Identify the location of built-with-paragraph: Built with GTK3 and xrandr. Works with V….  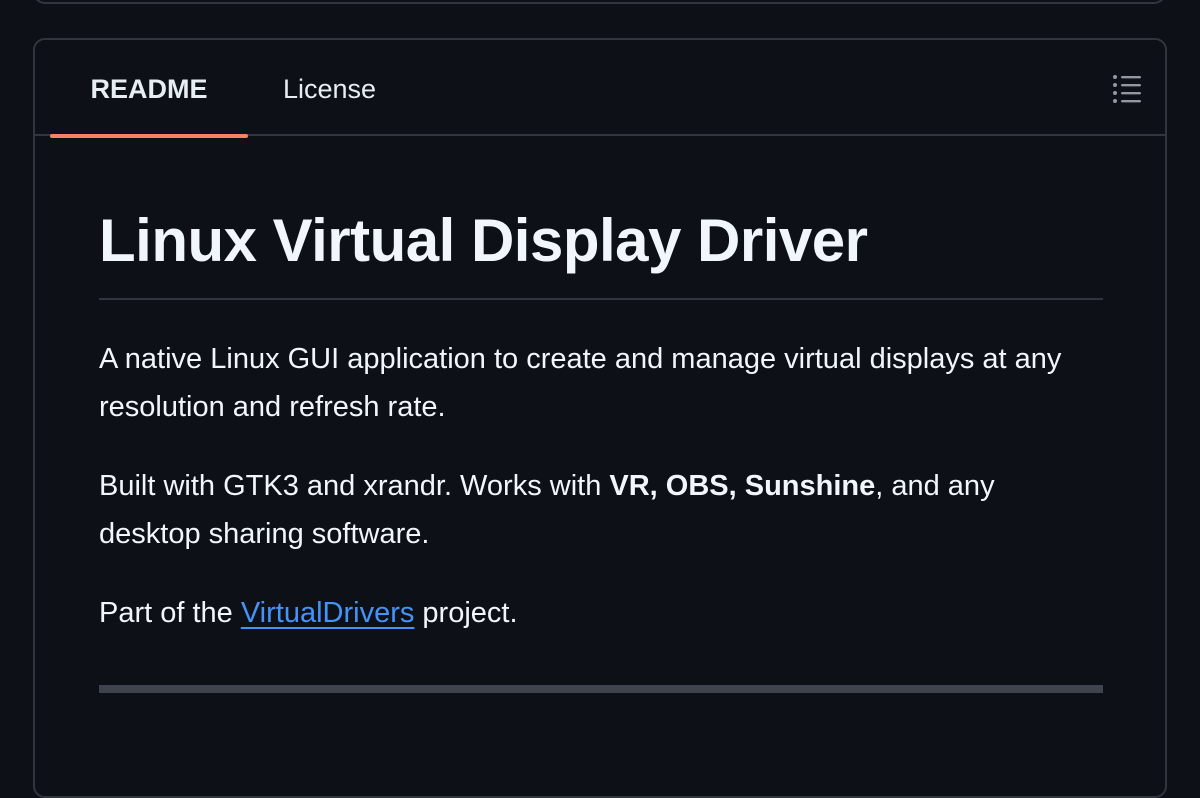
(601, 510).